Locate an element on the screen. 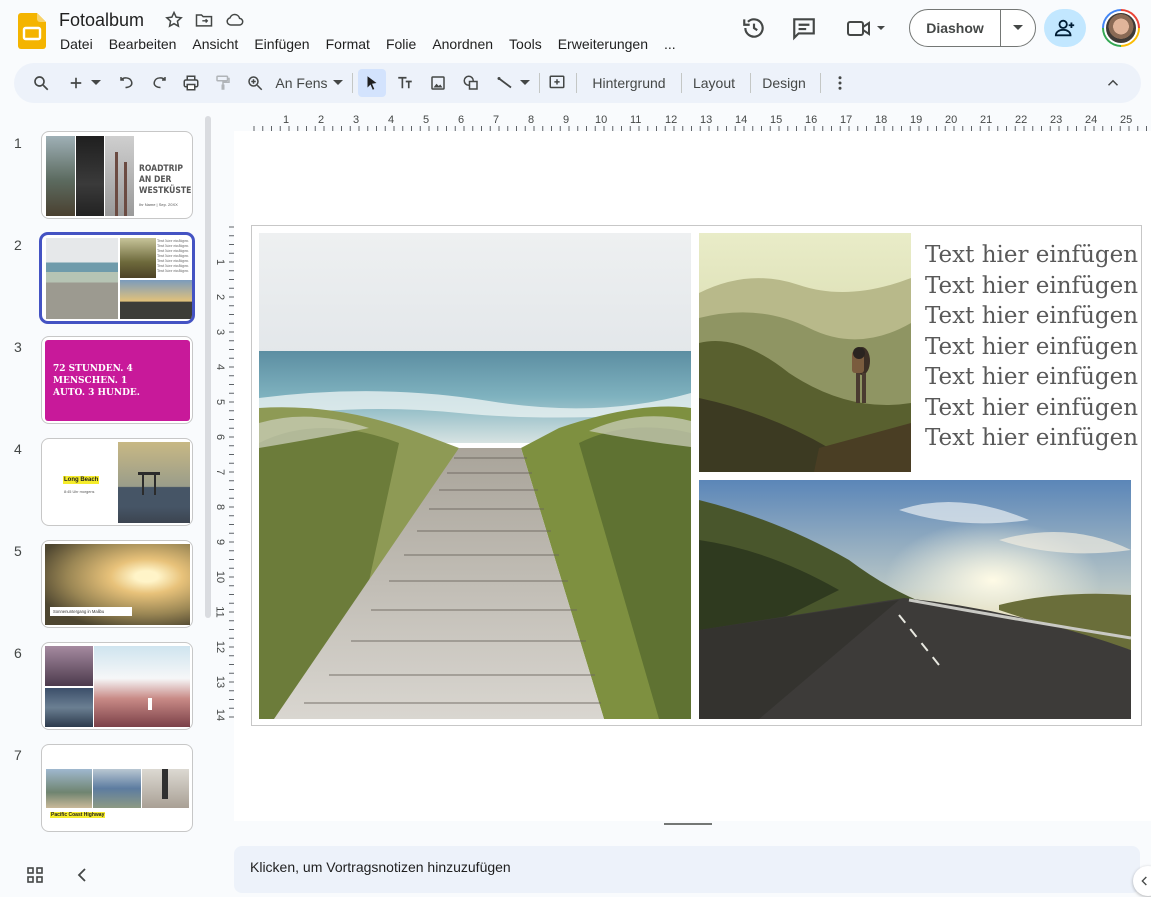 The image size is (1151, 897). zoom-select: An Fens is located at coordinates (309, 83).